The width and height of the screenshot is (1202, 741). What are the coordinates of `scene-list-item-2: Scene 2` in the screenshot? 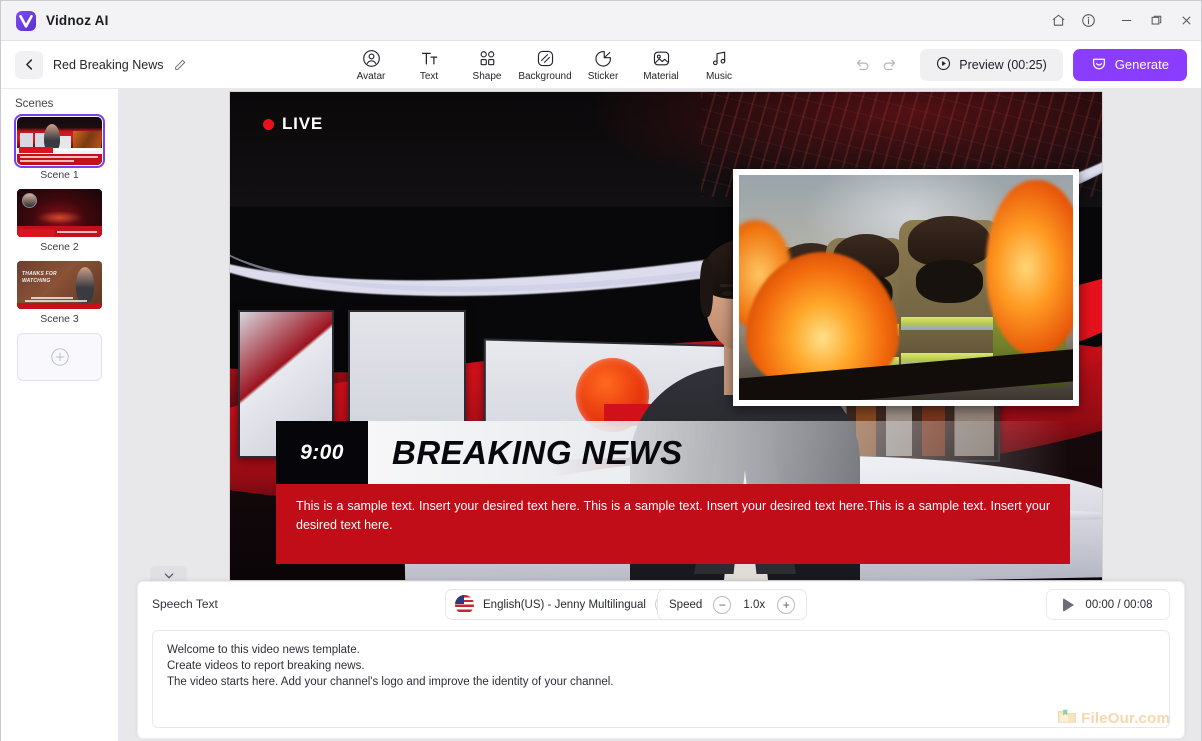 It's located at (59, 221).